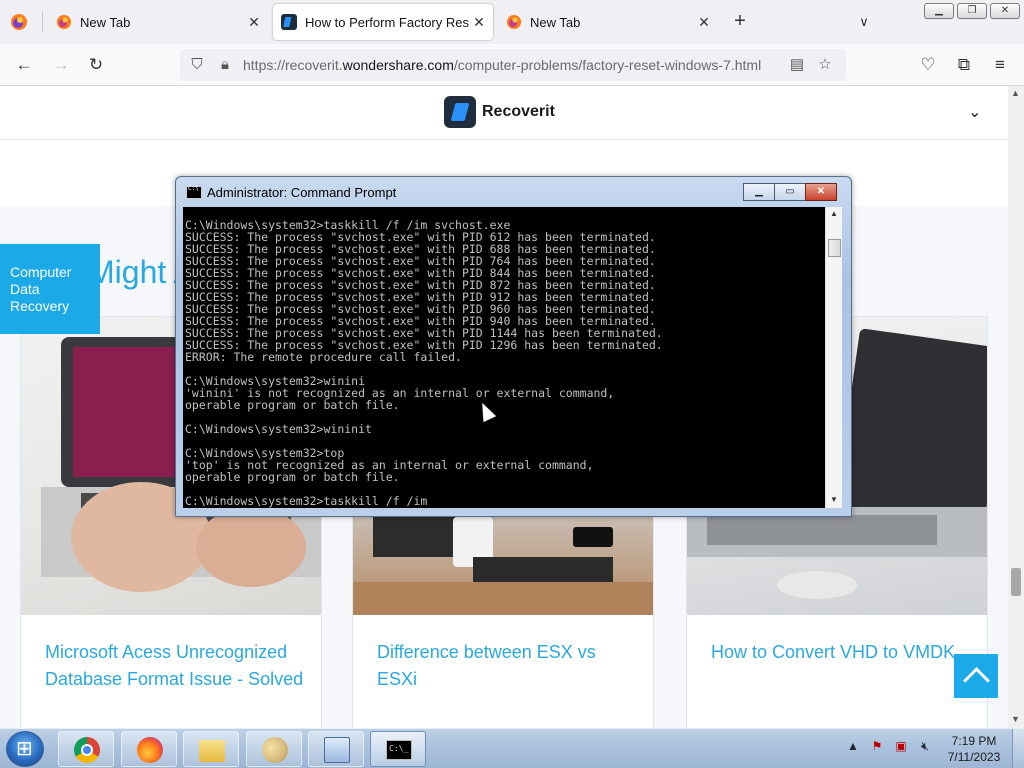 The image size is (1024, 768). Describe the element at coordinates (1016, 407) in the screenshot. I see `page-scrollbar: ▲ ▼` at that location.